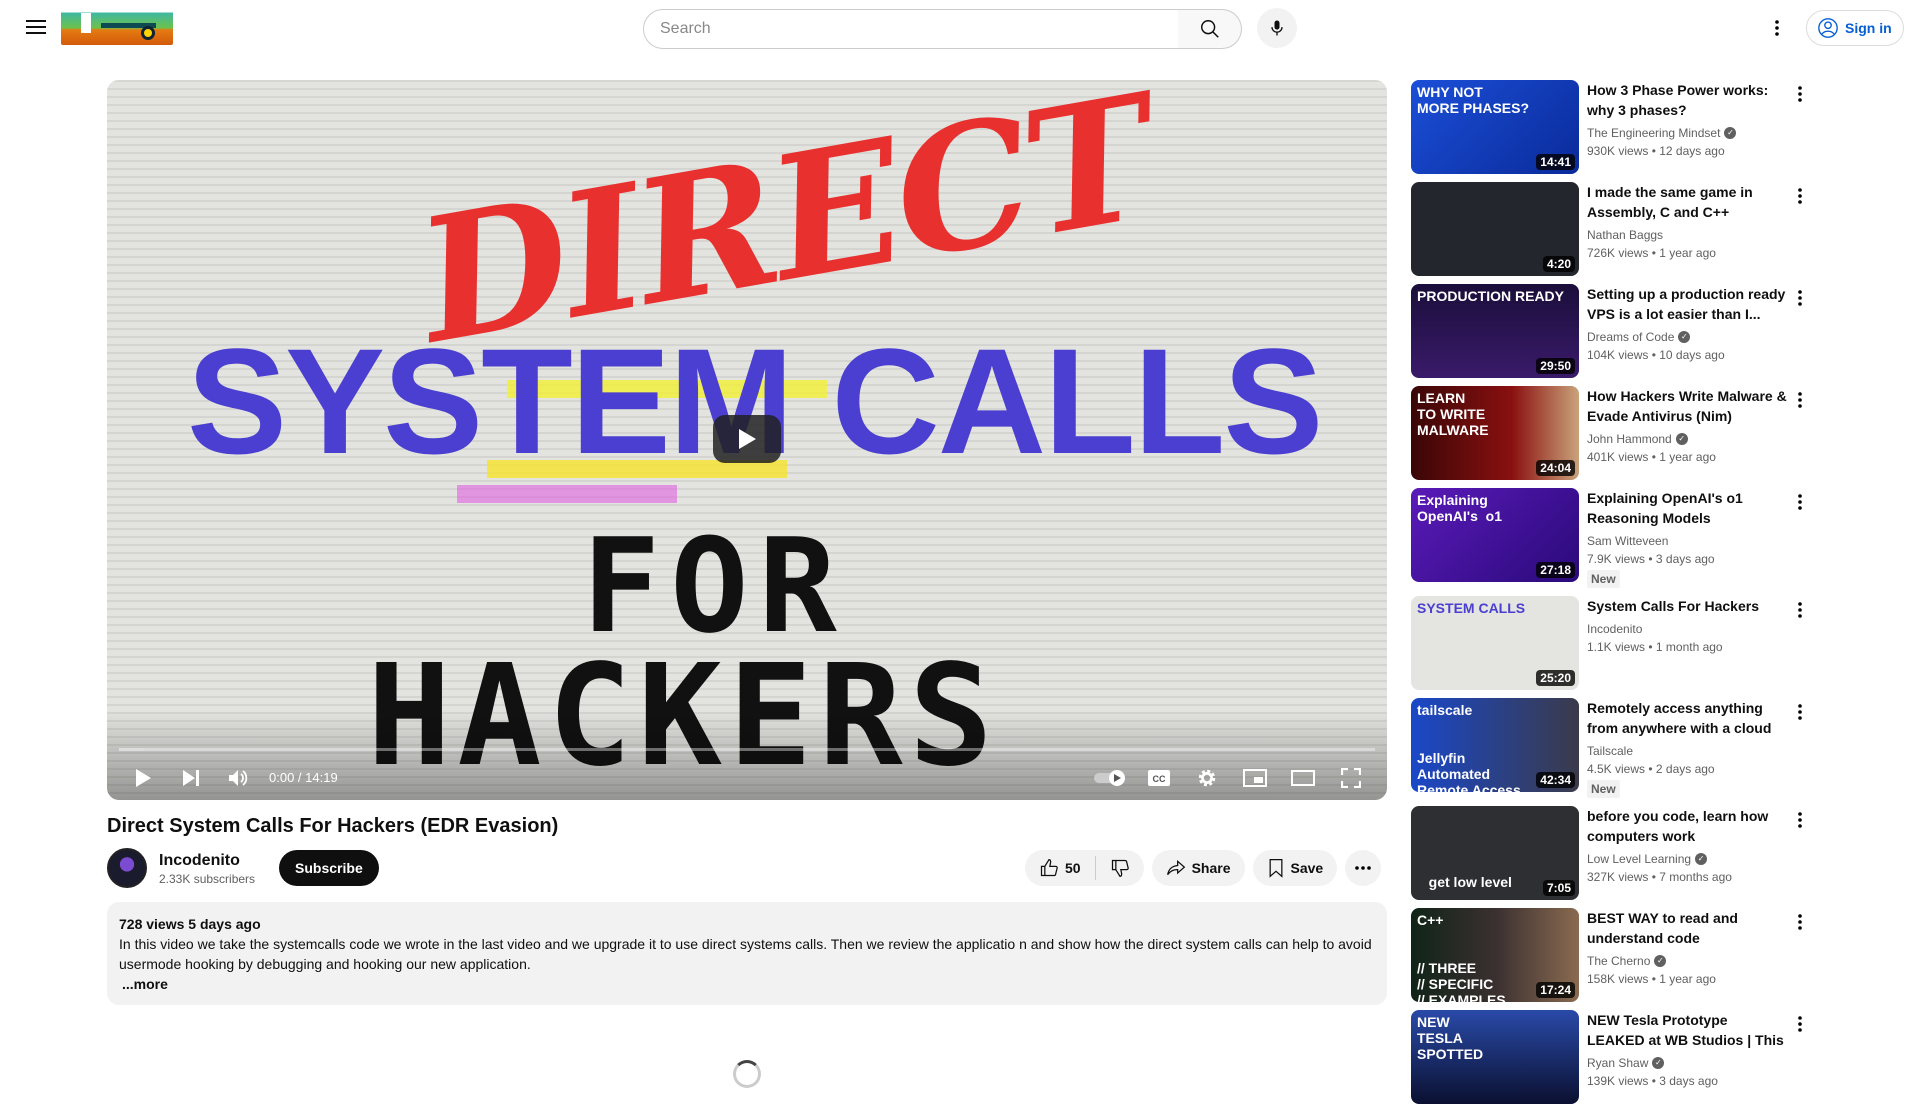 The image size is (1920, 1104). I want to click on show-more-link: ...more, so click(145, 984).